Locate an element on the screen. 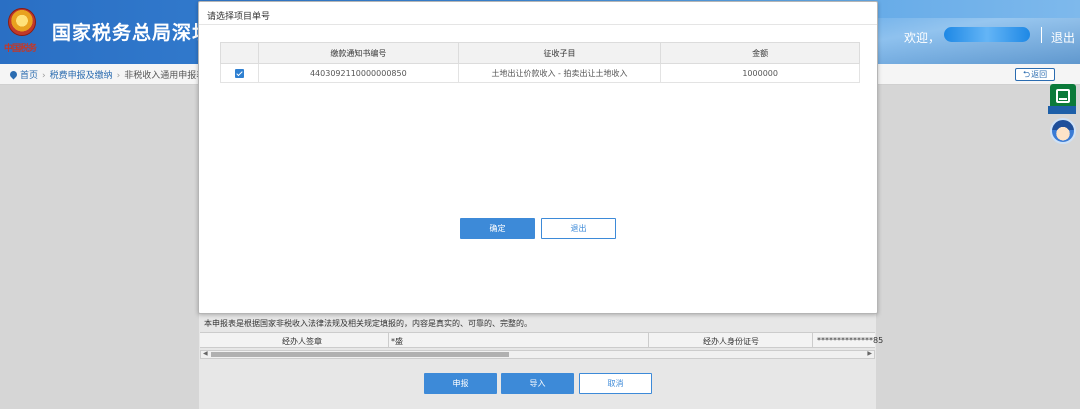 Image resolution: width=1080 pixels, height=409 pixels. handler-id-label: 经办人身份证号 is located at coordinates (731, 341).